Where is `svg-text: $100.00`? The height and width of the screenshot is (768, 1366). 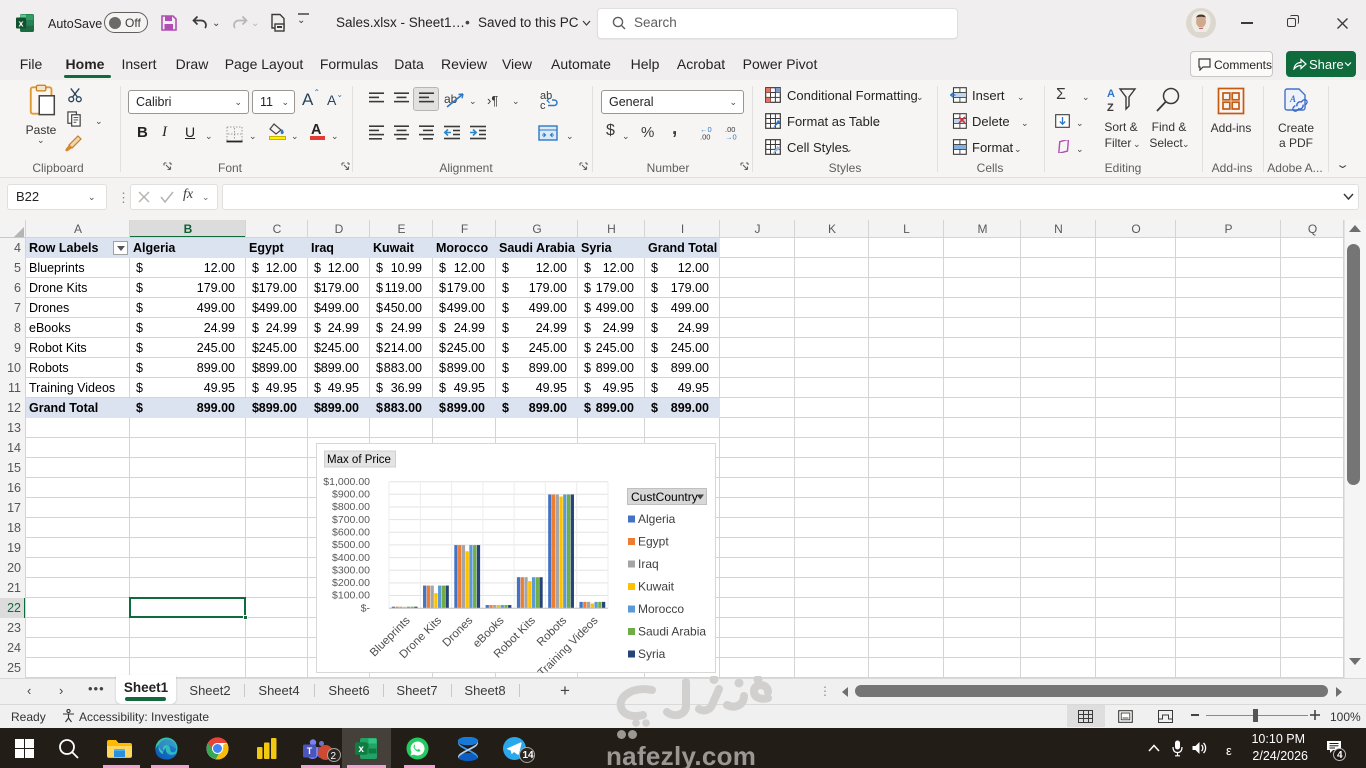 svg-text: $100.00 is located at coordinates (351, 595).